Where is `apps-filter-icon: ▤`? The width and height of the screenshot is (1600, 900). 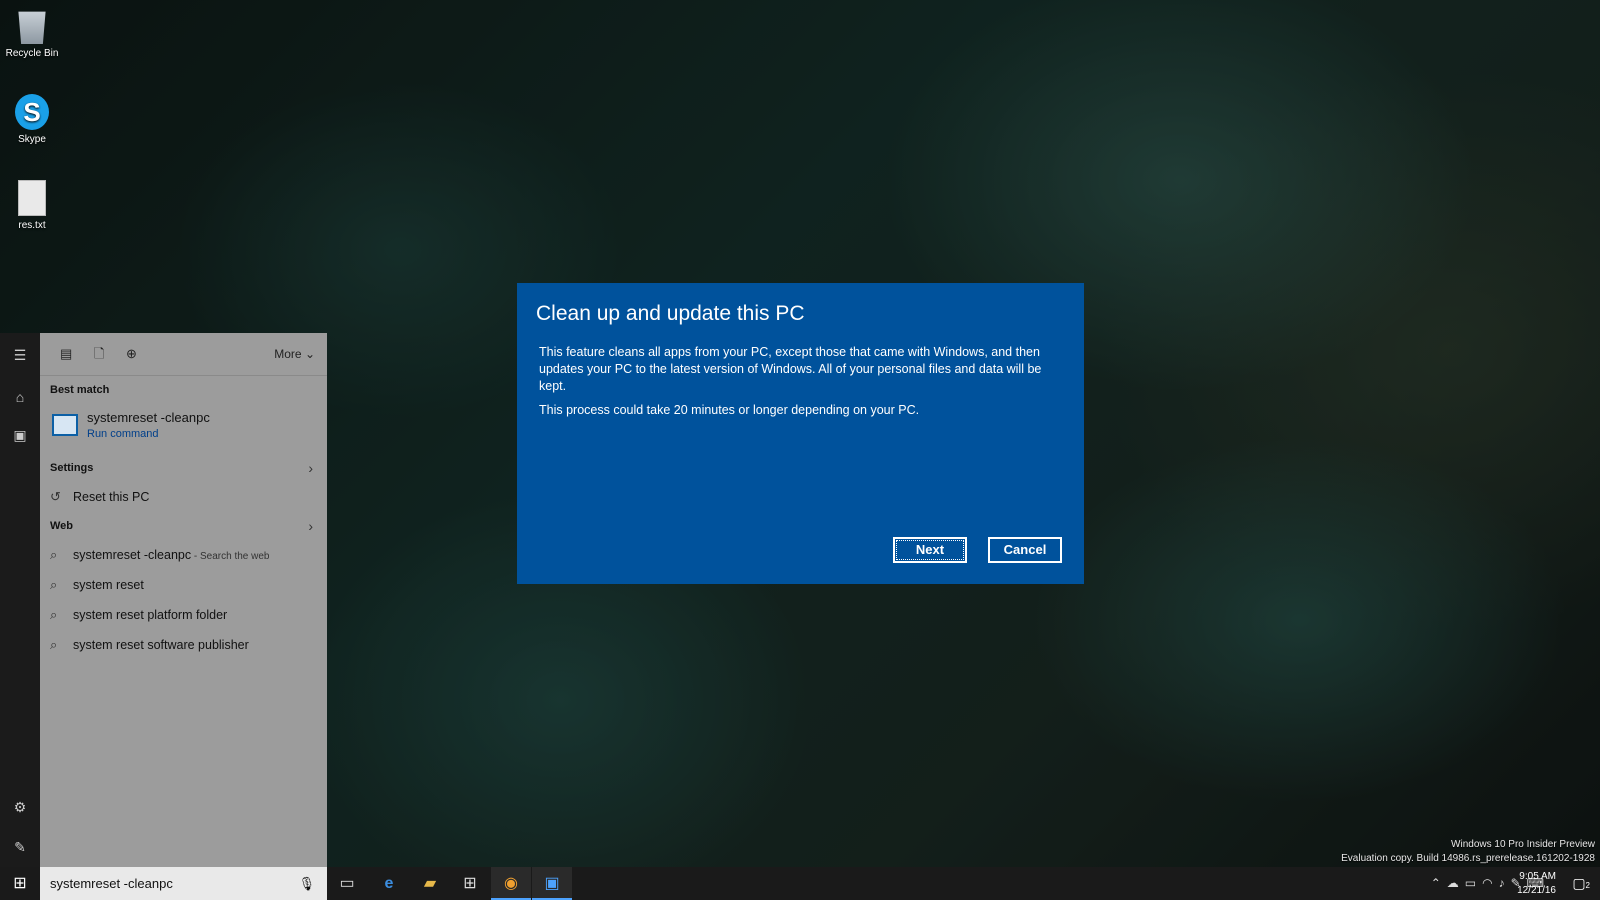
apps-filter-icon: ▤ is located at coordinates (67, 354).